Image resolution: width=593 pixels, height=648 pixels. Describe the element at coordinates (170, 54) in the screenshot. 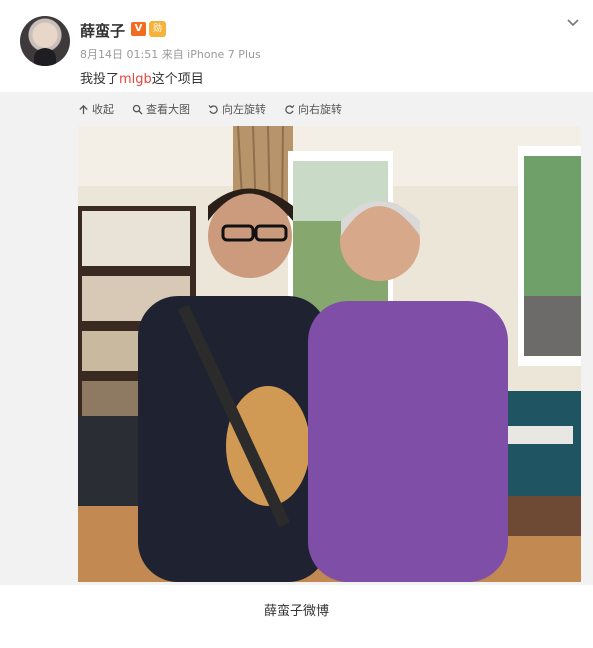

I see `post-meta: 8月14日 01:51 来自 iPhone 7 Plus` at that location.